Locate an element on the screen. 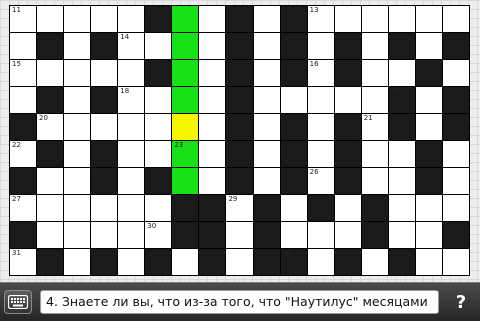  crossword-cell: 27 is located at coordinates (23, 208).